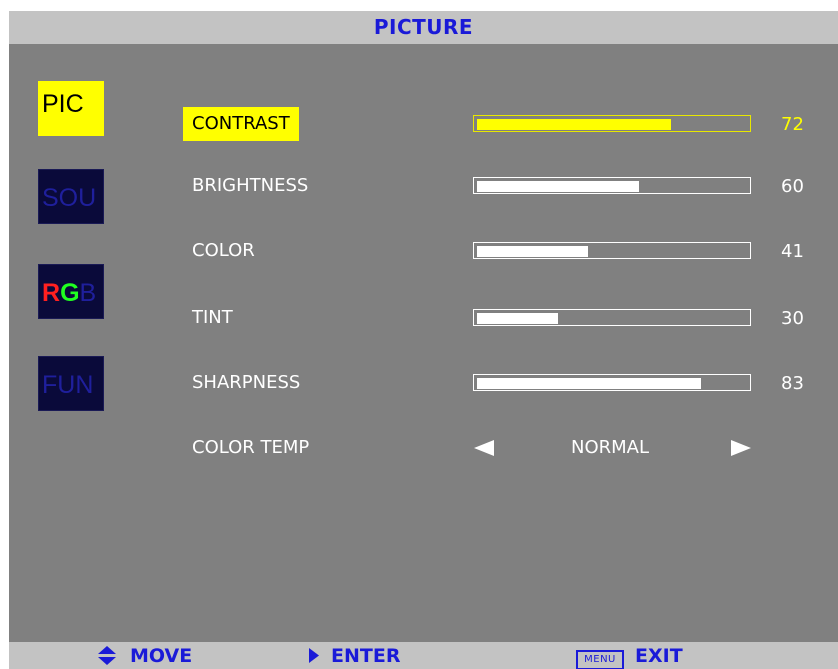  I want to click on tab-pic: PIC, so click(71, 108).